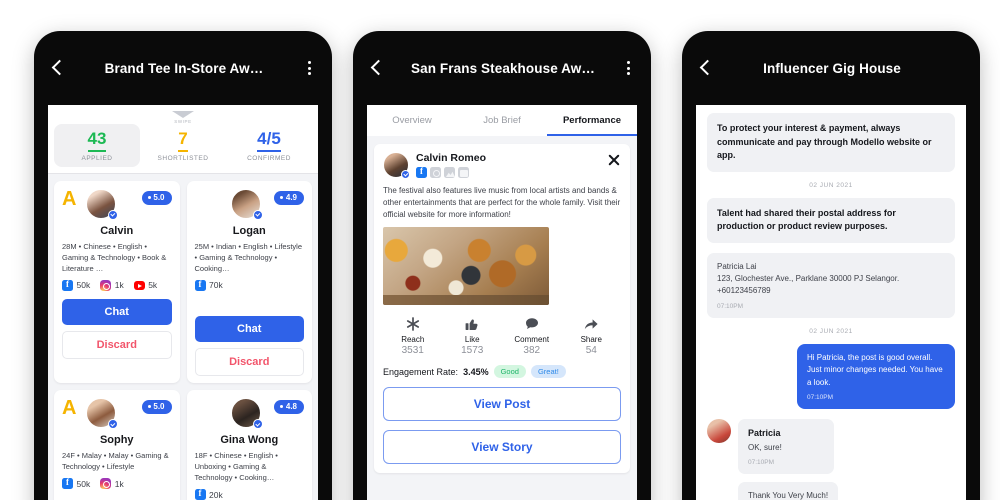 The height and width of the screenshot is (500, 1000). I want to click on post-header: Calvin Romeo, so click(502, 165).